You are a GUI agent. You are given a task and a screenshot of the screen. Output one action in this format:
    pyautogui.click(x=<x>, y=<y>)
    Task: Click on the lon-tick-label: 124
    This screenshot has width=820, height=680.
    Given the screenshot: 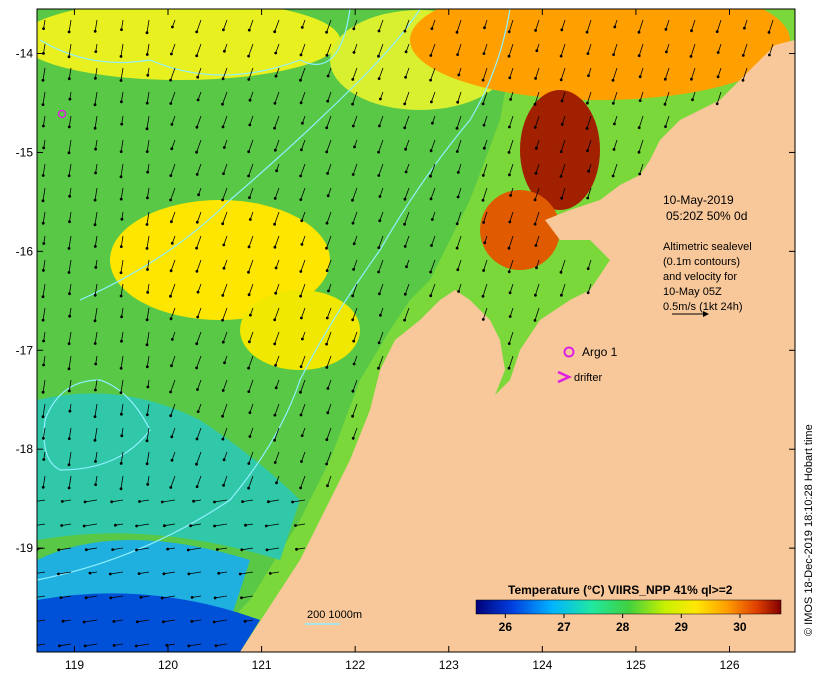 What is the action you would take?
    pyautogui.click(x=542, y=665)
    